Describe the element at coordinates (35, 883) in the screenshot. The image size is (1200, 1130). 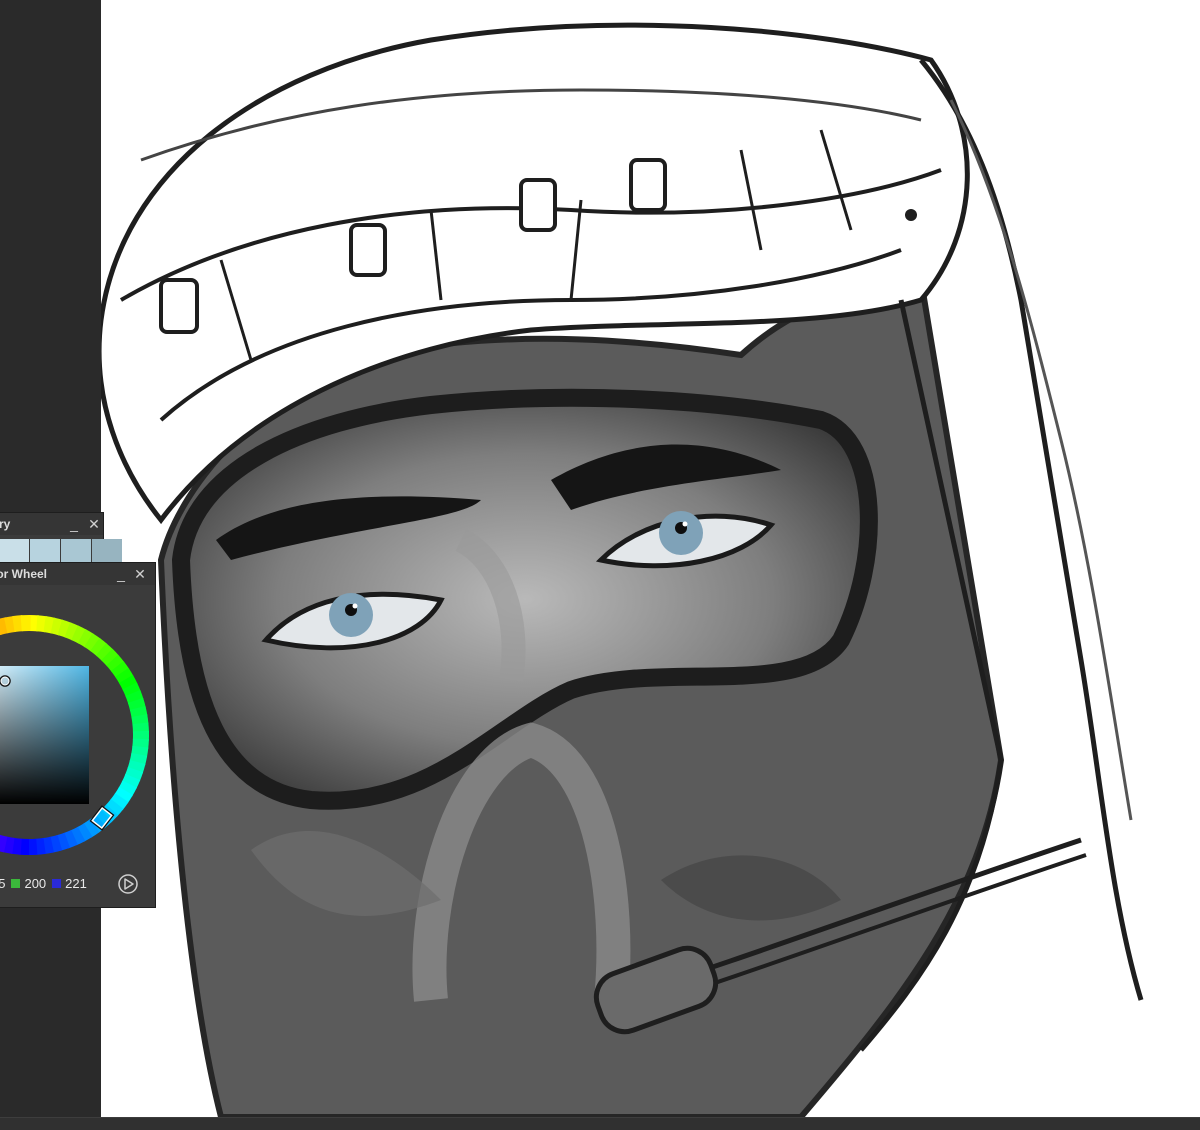
I see `green-value: 200` at that location.